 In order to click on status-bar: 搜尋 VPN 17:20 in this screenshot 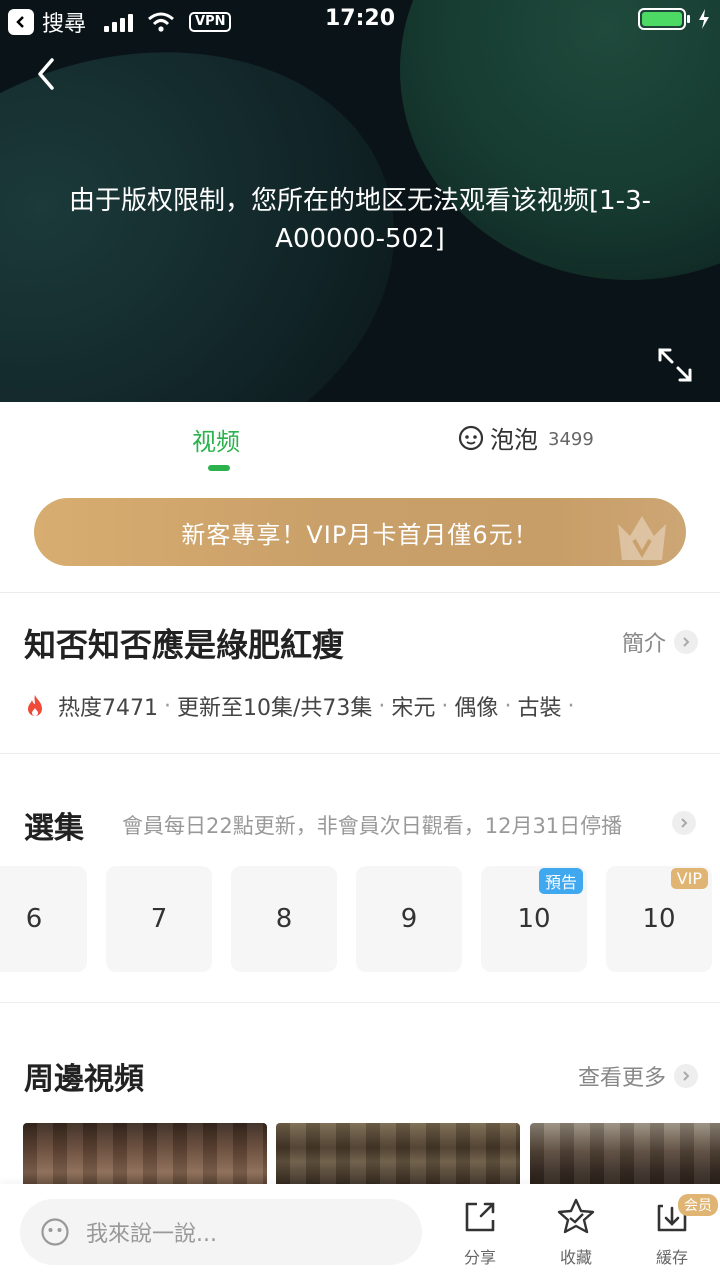, I will do `click(360, 20)`.